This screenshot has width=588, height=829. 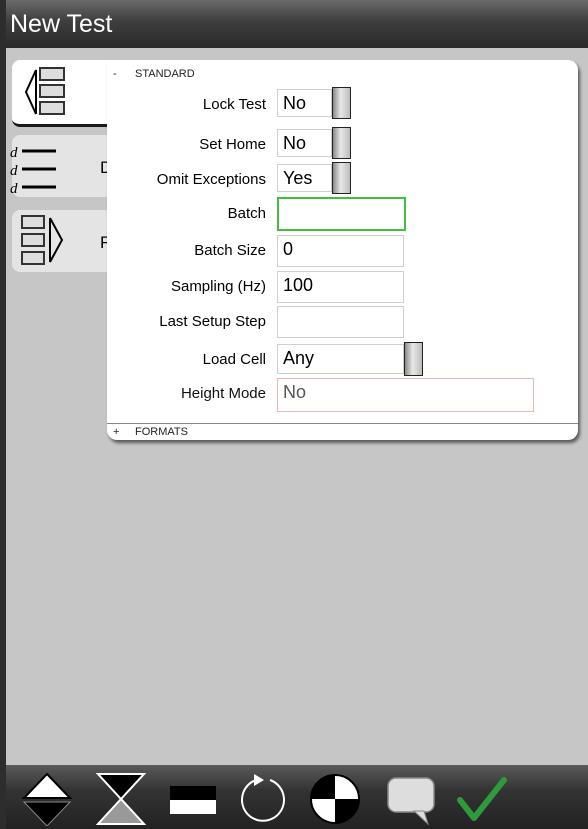 I want to click on batch-size-input: 0, so click(x=340, y=251).